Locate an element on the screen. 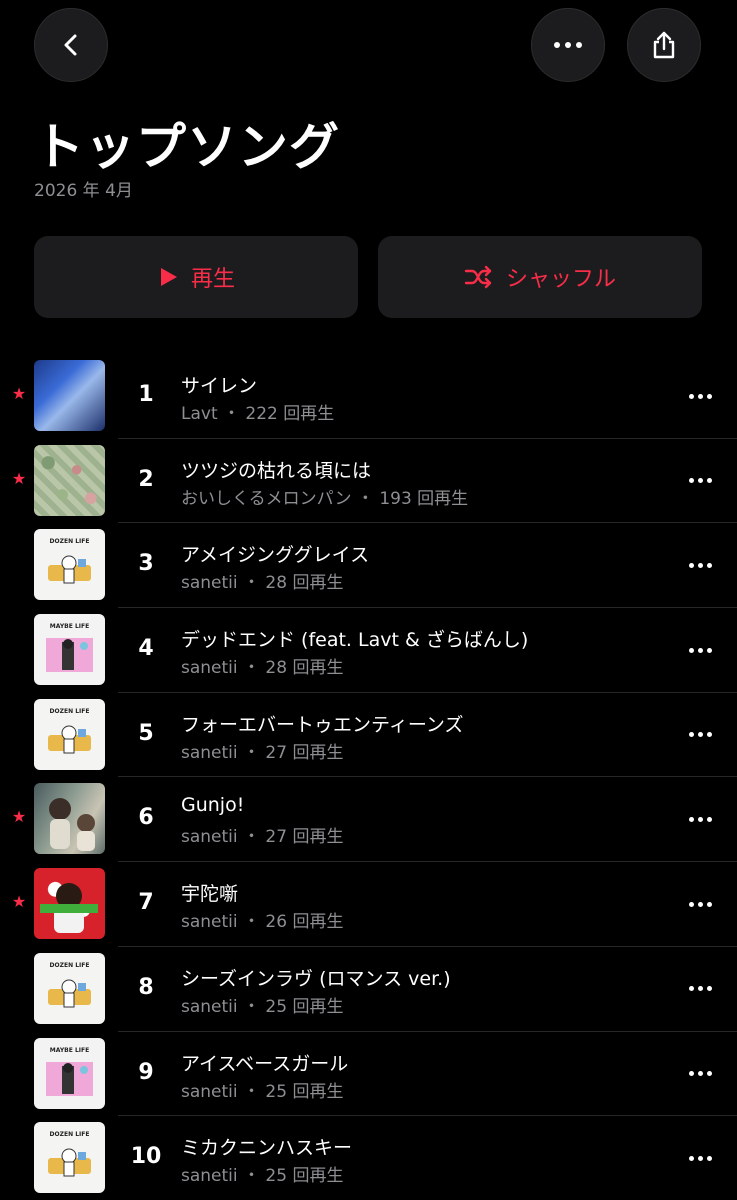  shuffle-button: シャッフル is located at coordinates (540, 277).